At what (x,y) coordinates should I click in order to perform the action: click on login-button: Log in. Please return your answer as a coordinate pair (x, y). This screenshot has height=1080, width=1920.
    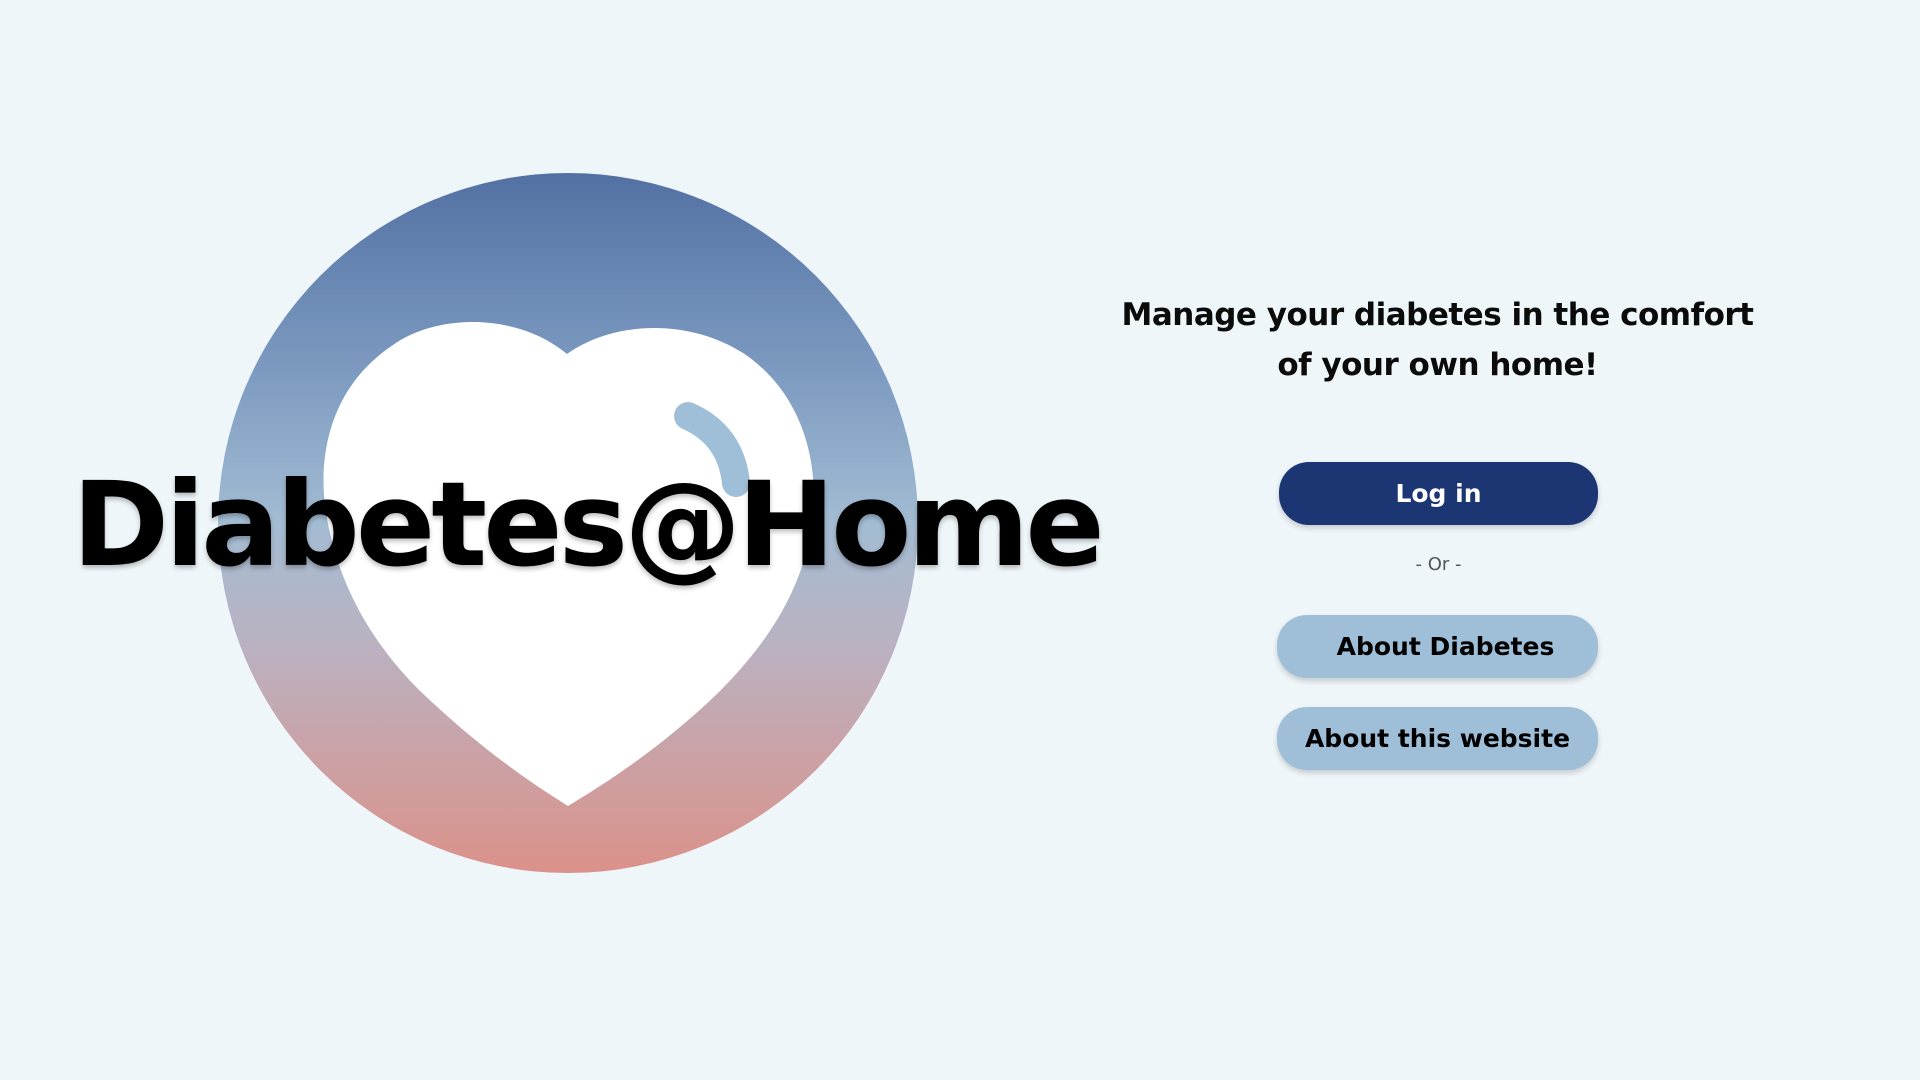
    Looking at the image, I should click on (1438, 493).